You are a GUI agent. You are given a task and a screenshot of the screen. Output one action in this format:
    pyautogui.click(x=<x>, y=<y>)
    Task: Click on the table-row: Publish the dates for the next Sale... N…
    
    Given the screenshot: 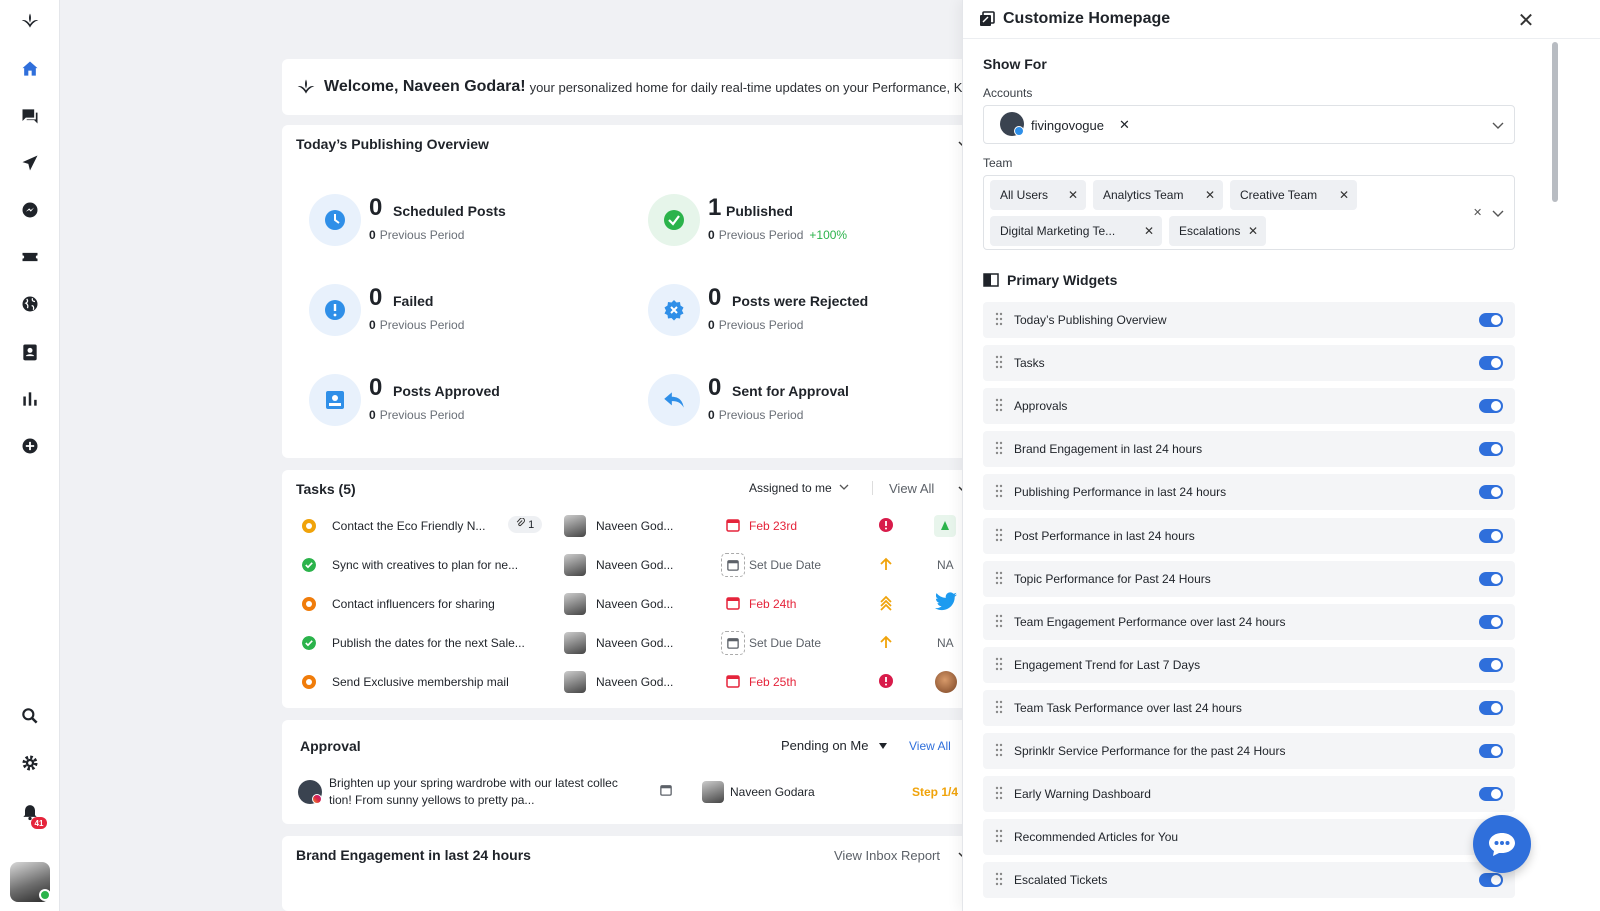 What is the action you would take?
    pyautogui.click(x=632, y=643)
    